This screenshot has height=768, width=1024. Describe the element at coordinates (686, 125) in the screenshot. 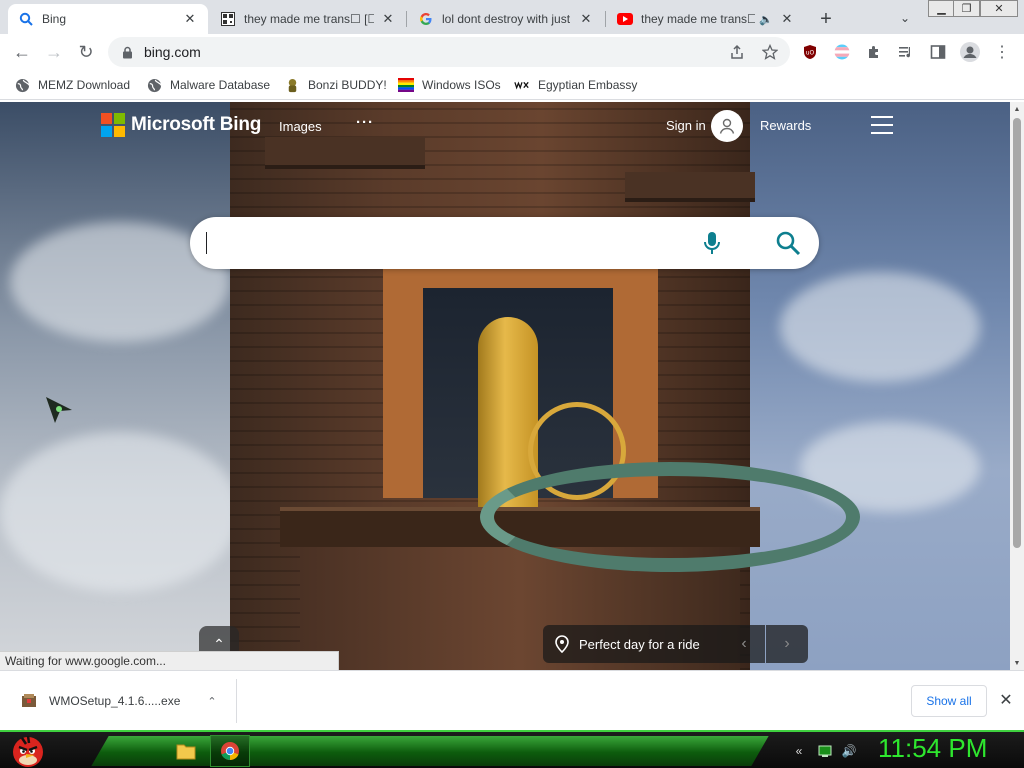

I see `sign-in-link: Sign in` at that location.